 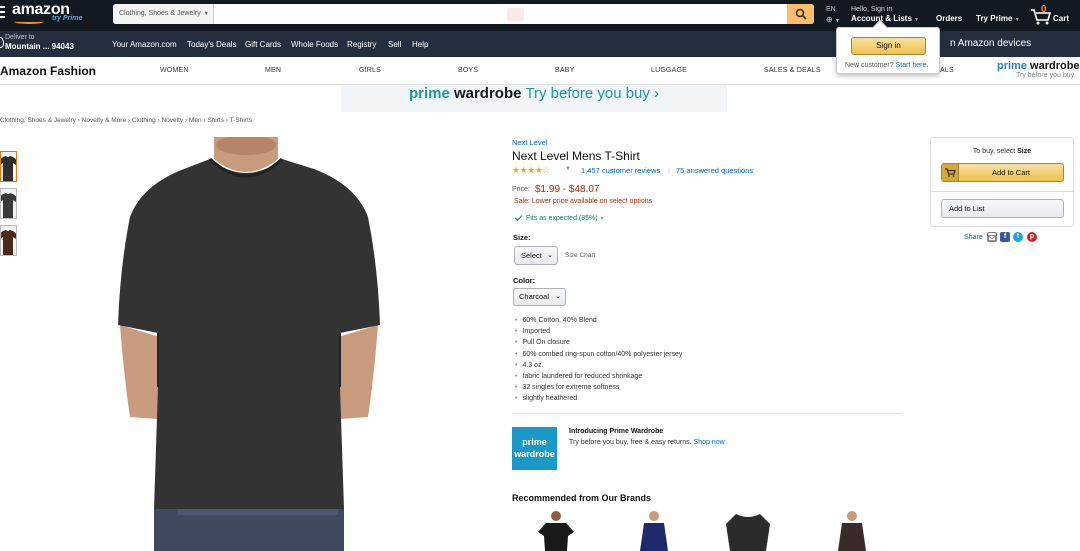 I want to click on customer-reviews-link: 1,457 customer reviews, so click(x=620, y=170).